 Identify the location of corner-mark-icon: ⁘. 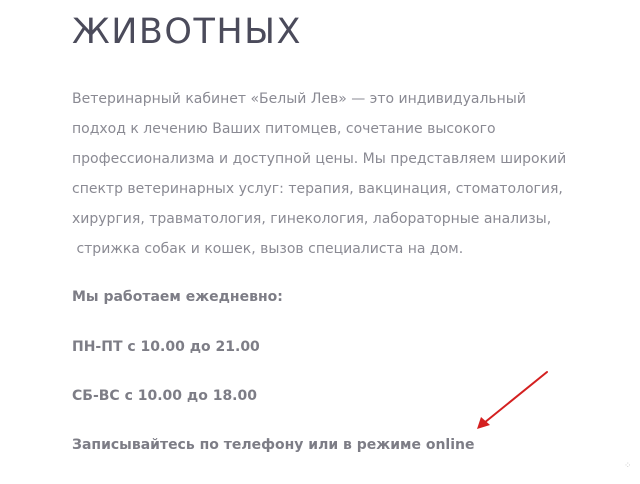
(628, 466).